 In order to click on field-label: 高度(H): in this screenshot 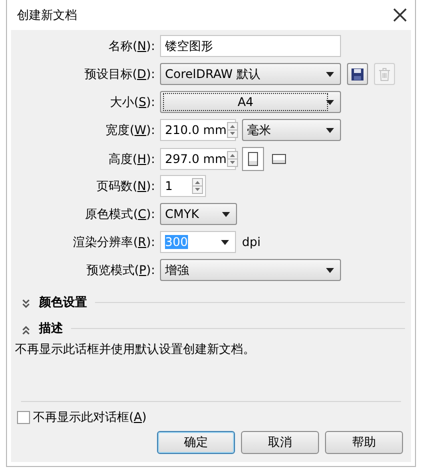, I will do `click(132, 159)`.